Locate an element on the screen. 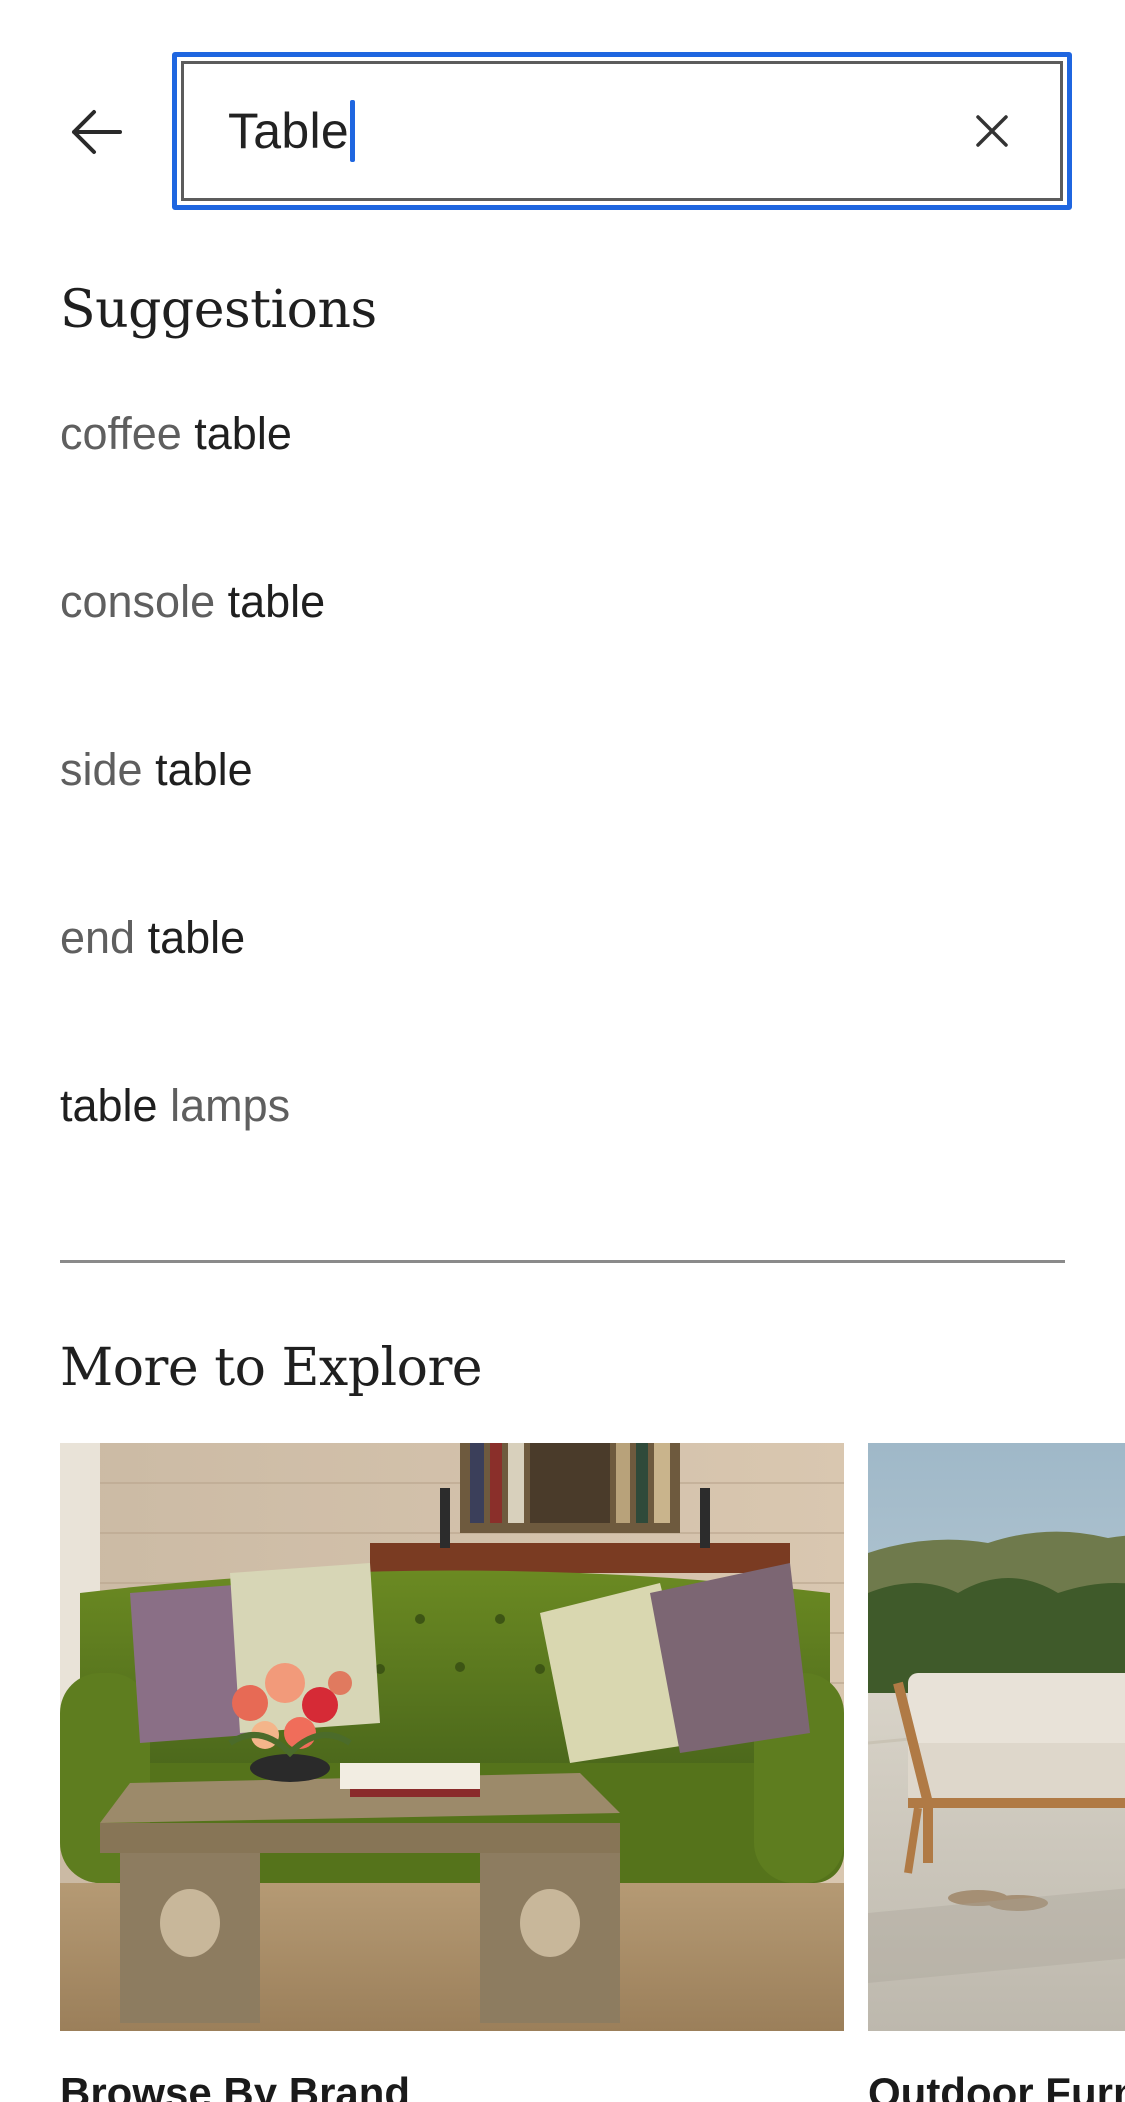 The width and height of the screenshot is (1125, 2102). suggestion-item: side table is located at coordinates (562, 800).